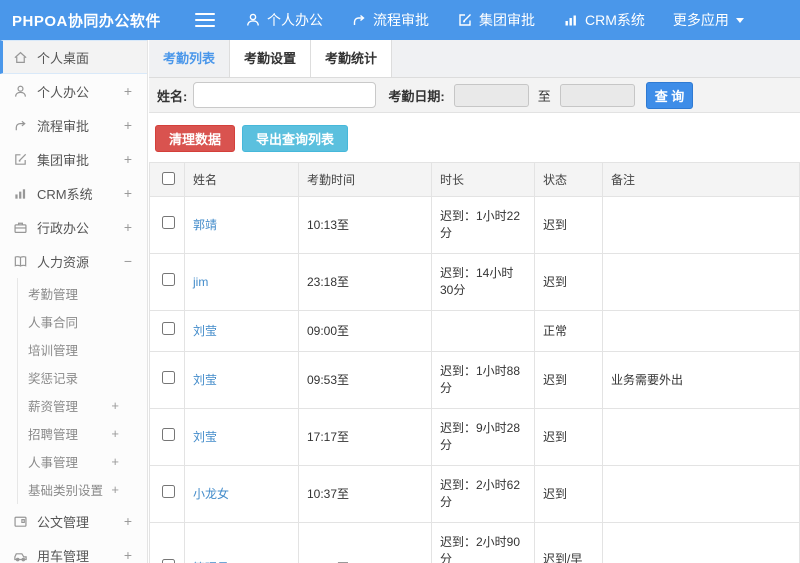 This screenshot has width=800, height=563. Describe the element at coordinates (597, 95) in the screenshot. I see `date-end-input` at that location.